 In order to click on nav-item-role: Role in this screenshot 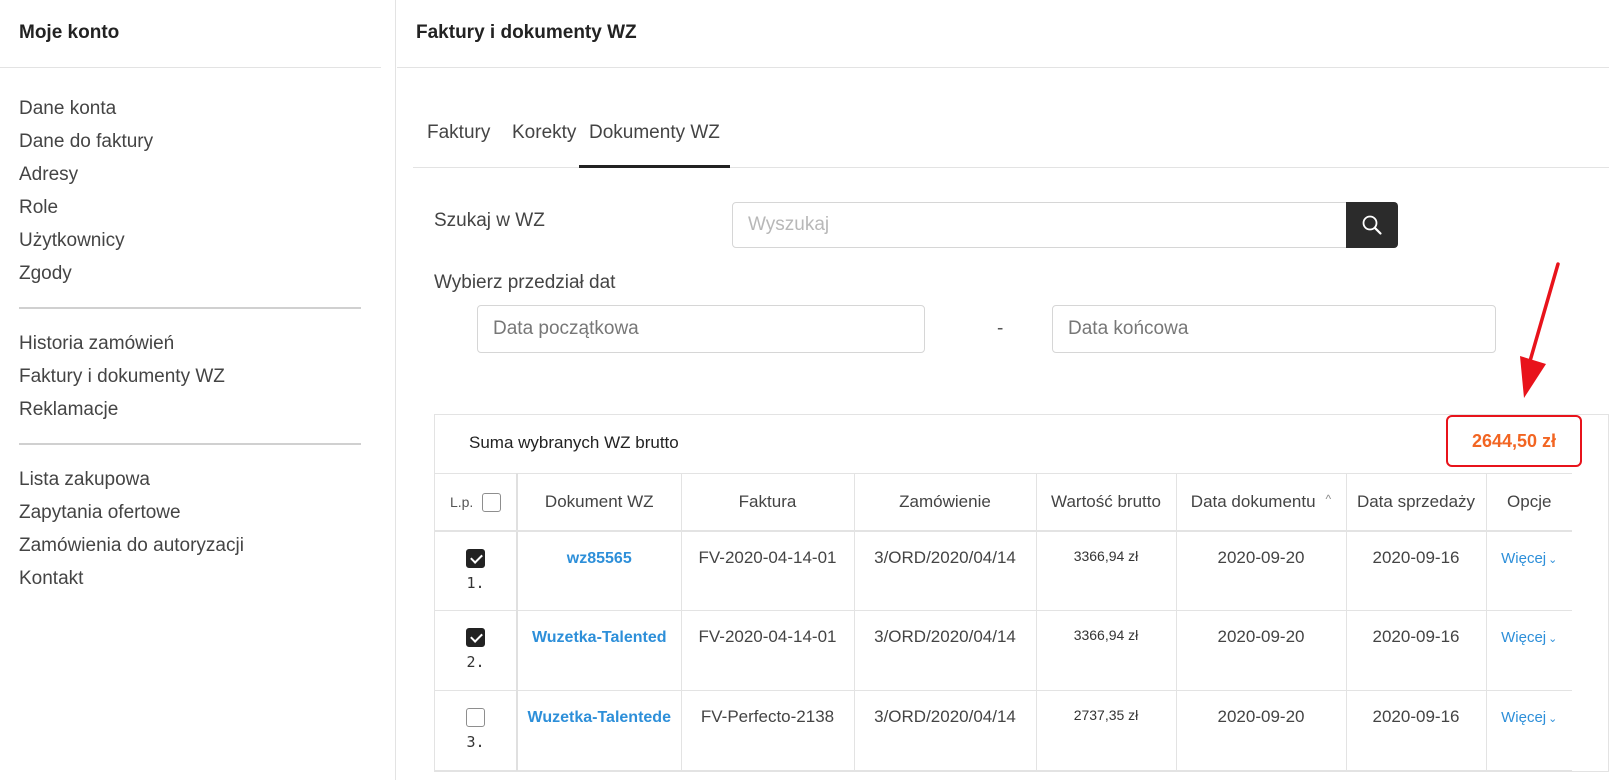, I will do `click(207, 207)`.